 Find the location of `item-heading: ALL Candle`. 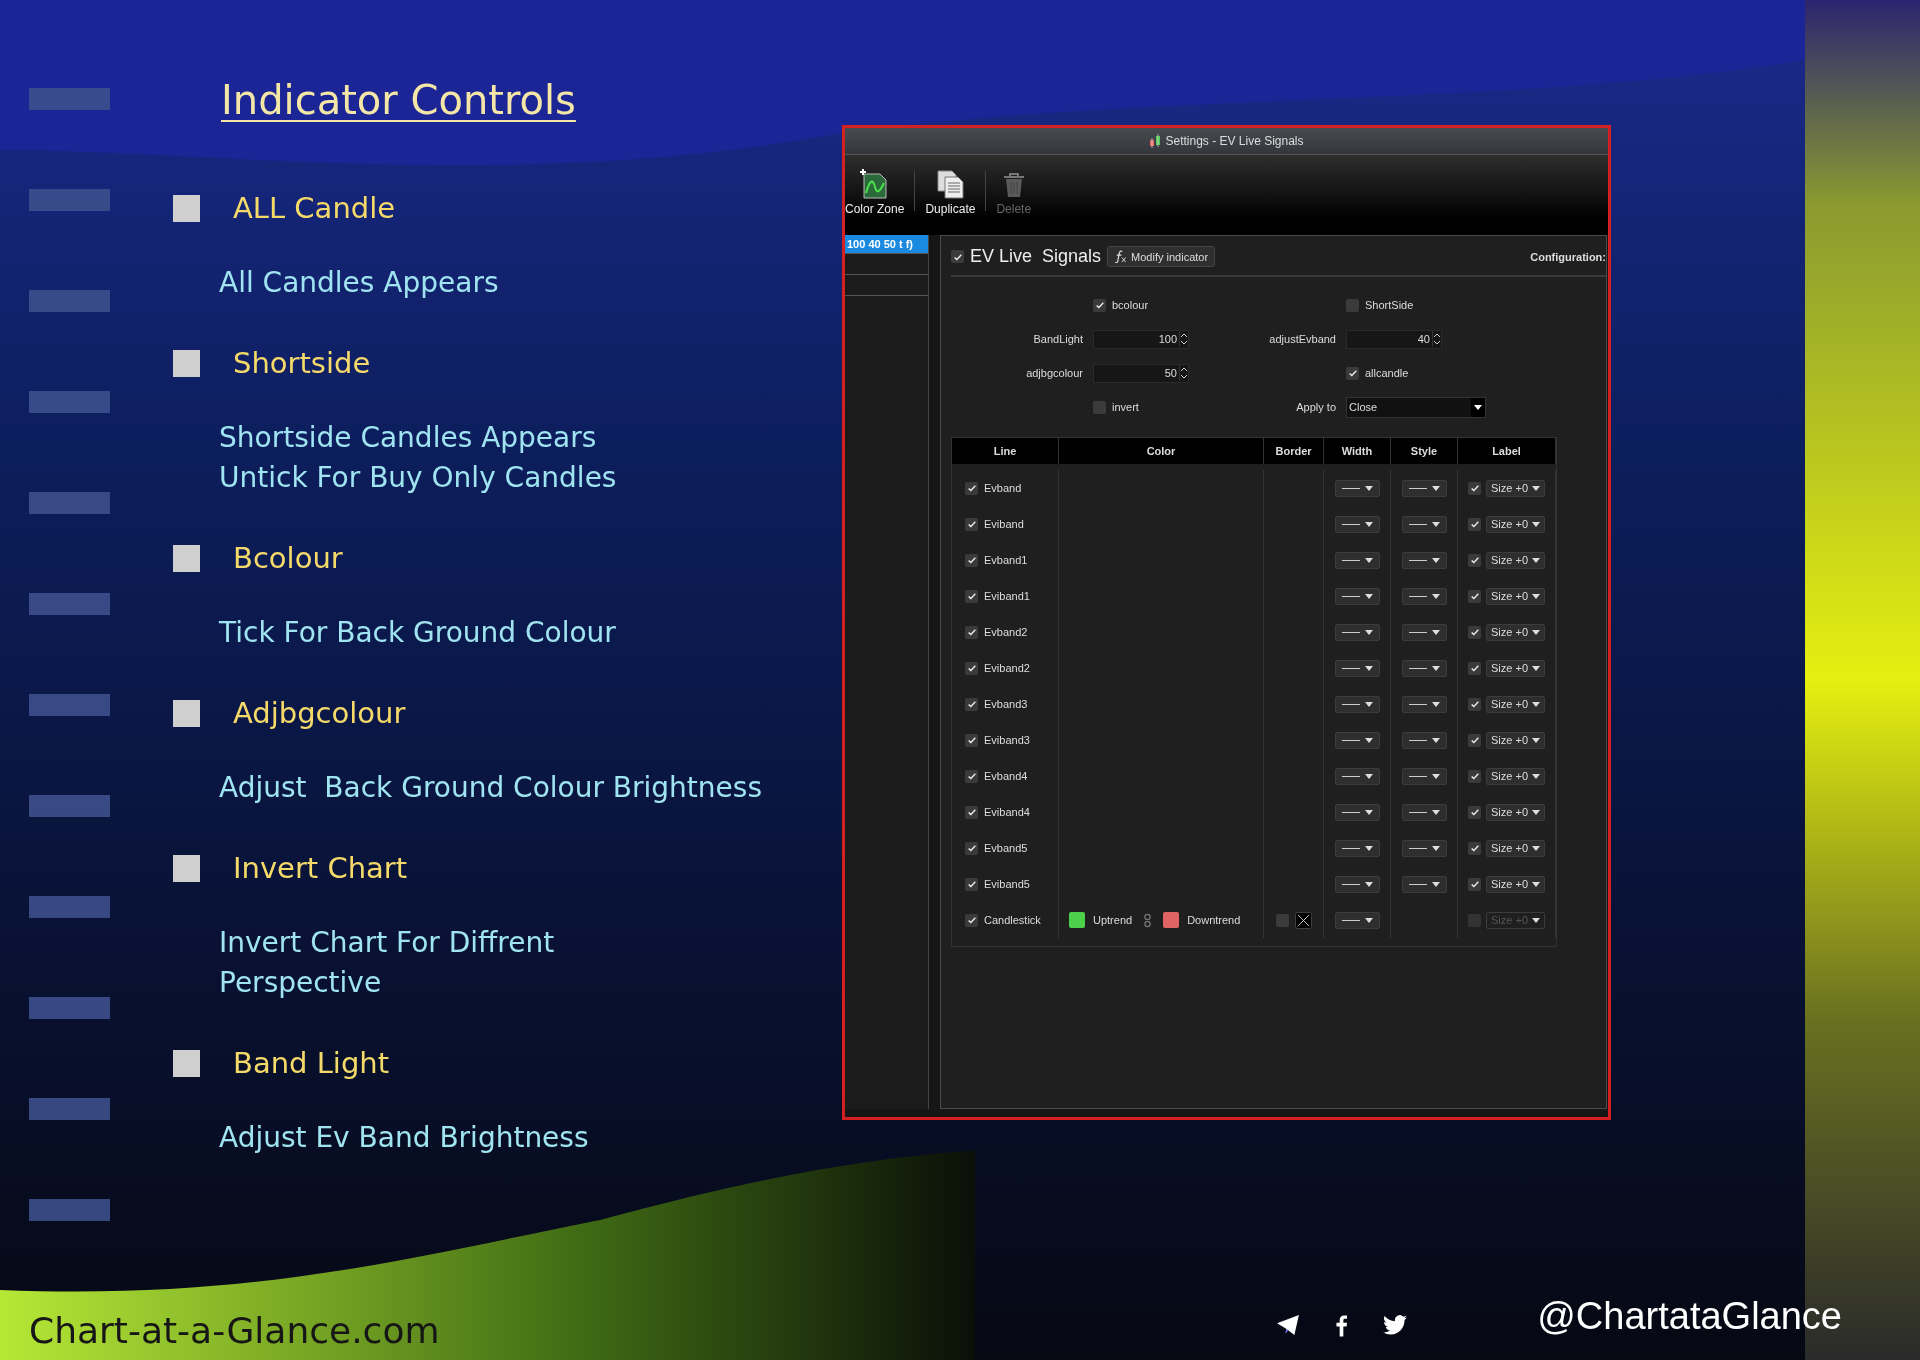

item-heading: ALL Candle is located at coordinates (314, 208).